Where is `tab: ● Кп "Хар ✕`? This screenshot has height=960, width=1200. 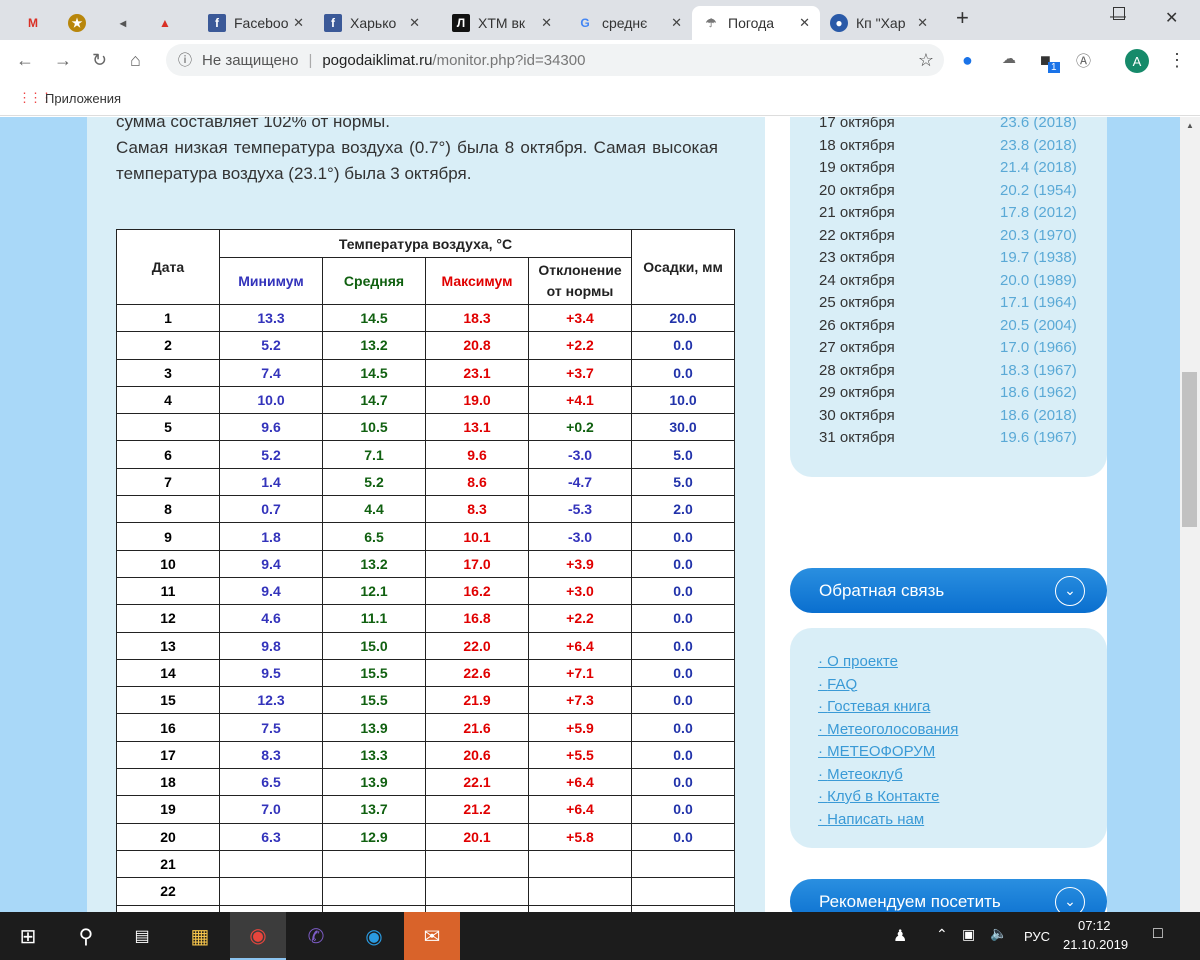 tab: ● Кп "Хар ✕ is located at coordinates (879, 23).